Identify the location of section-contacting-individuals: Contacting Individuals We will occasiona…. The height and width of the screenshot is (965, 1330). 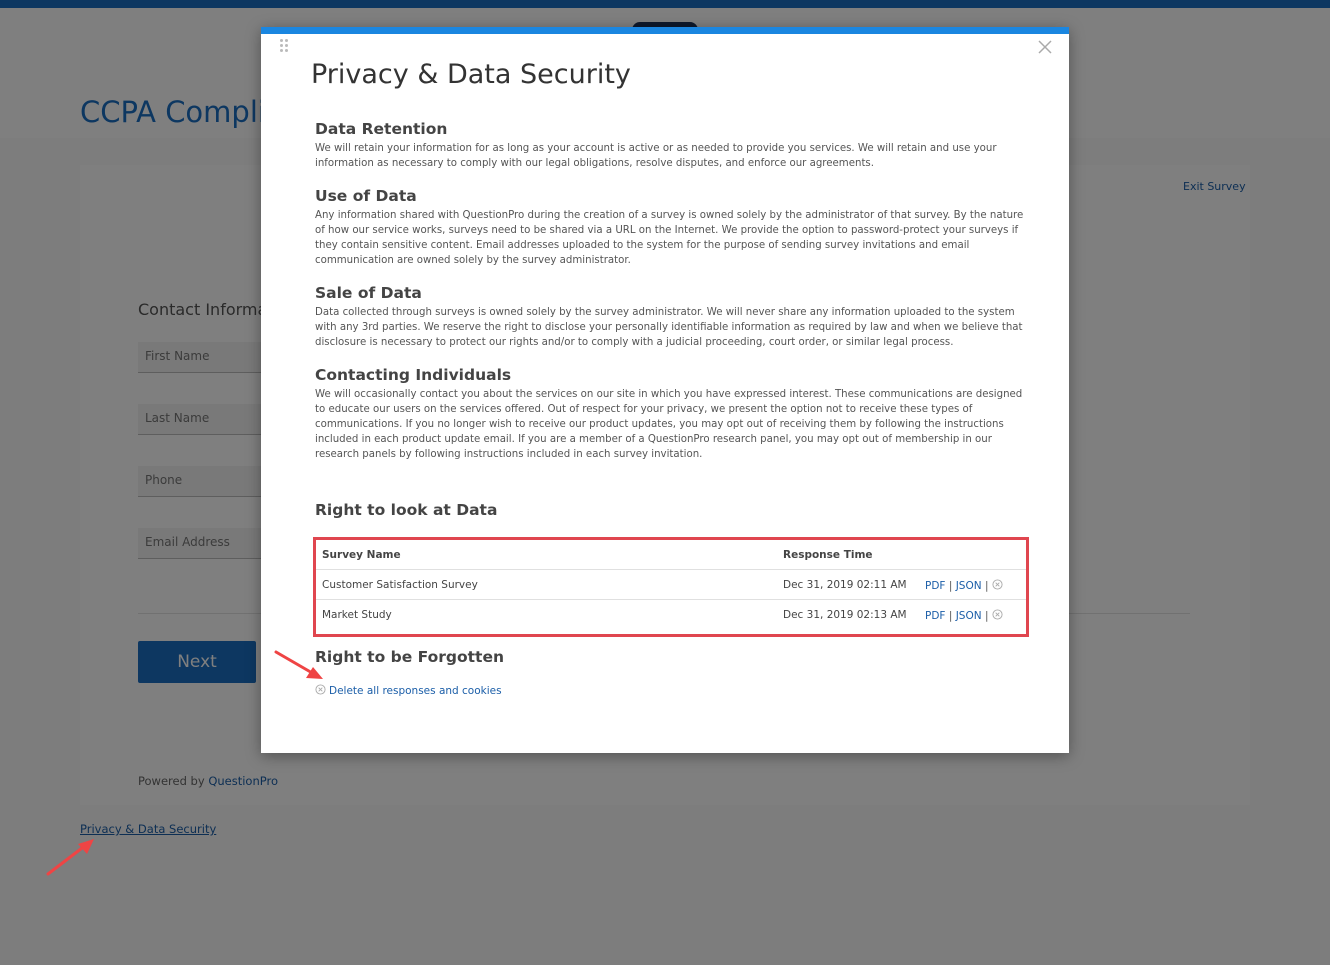
(671, 414).